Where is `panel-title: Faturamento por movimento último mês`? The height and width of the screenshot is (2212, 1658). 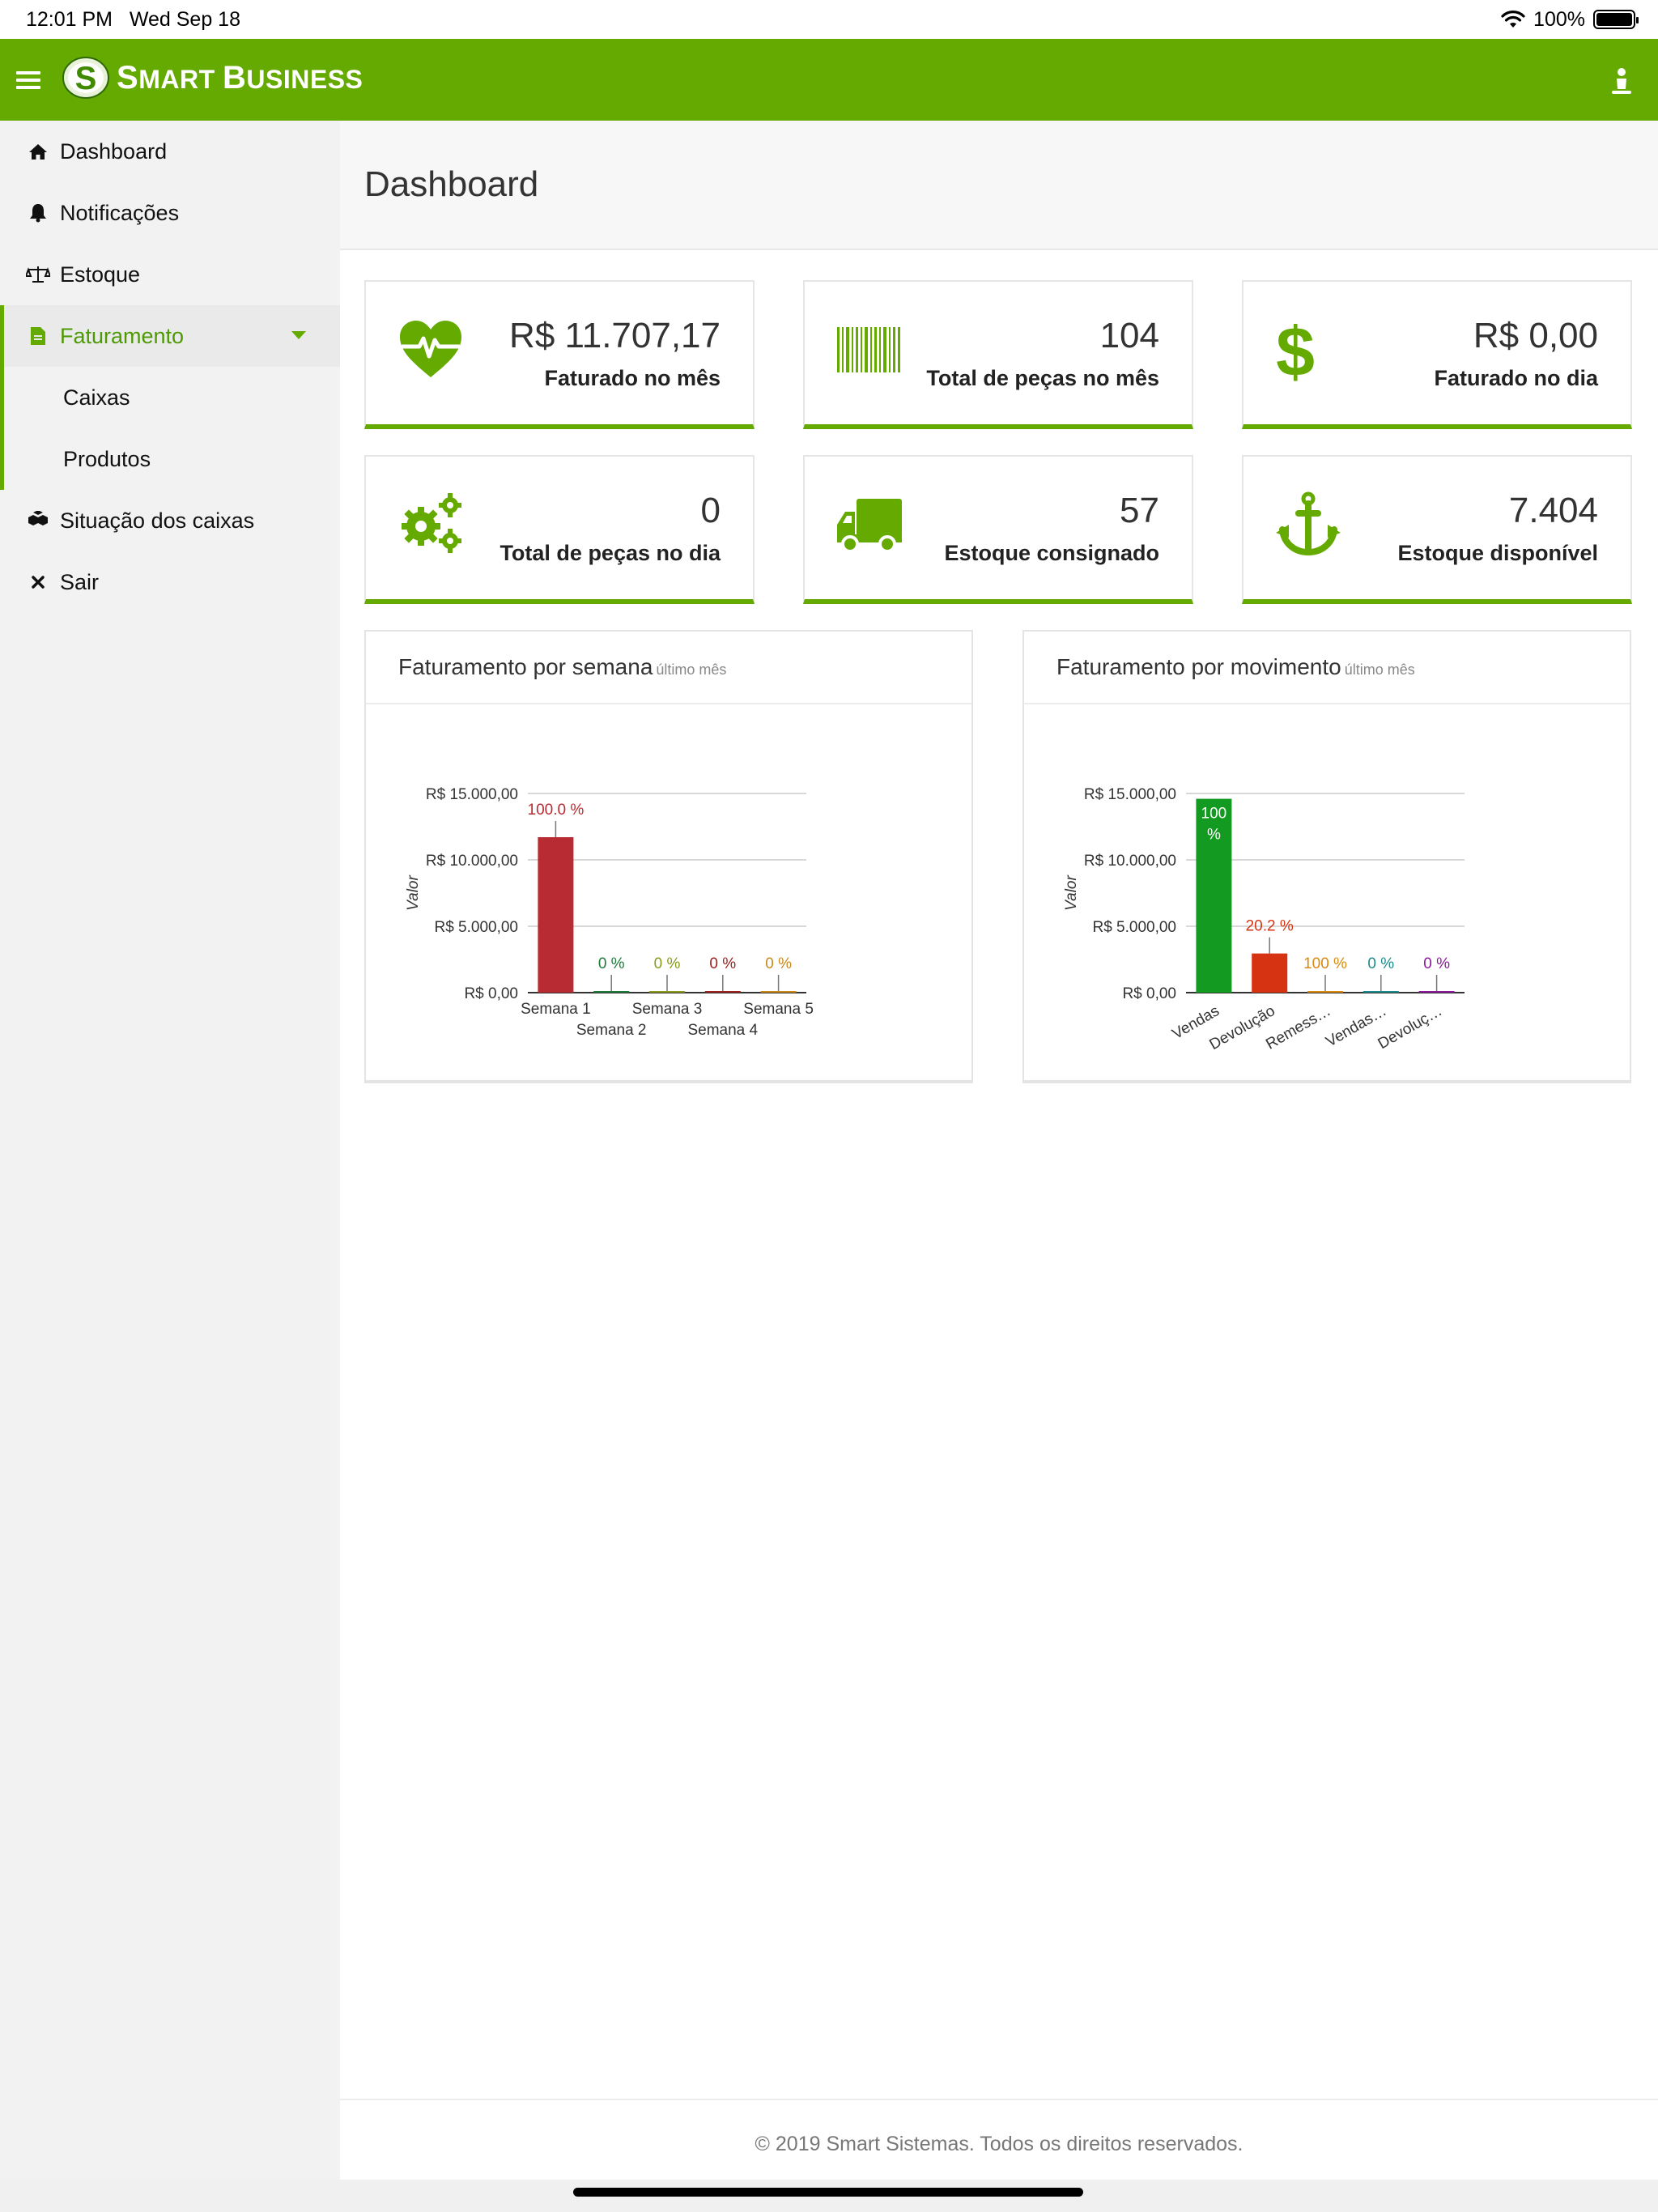 panel-title: Faturamento por movimento último mês is located at coordinates (1327, 668).